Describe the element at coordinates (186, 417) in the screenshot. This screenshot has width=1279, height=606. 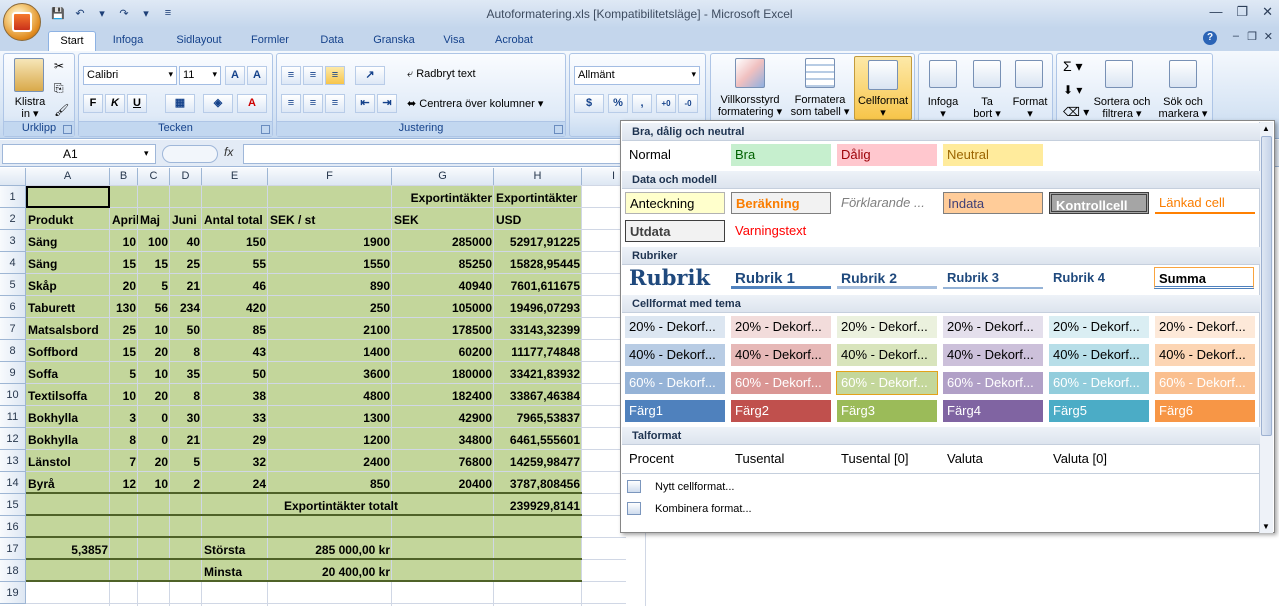
I see `table-cell: 30` at that location.